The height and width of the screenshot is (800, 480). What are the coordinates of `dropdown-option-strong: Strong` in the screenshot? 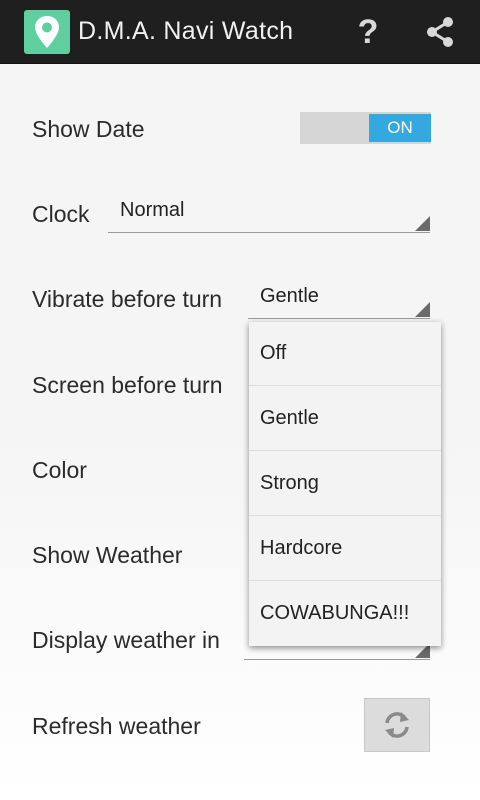 It's located at (345, 484).